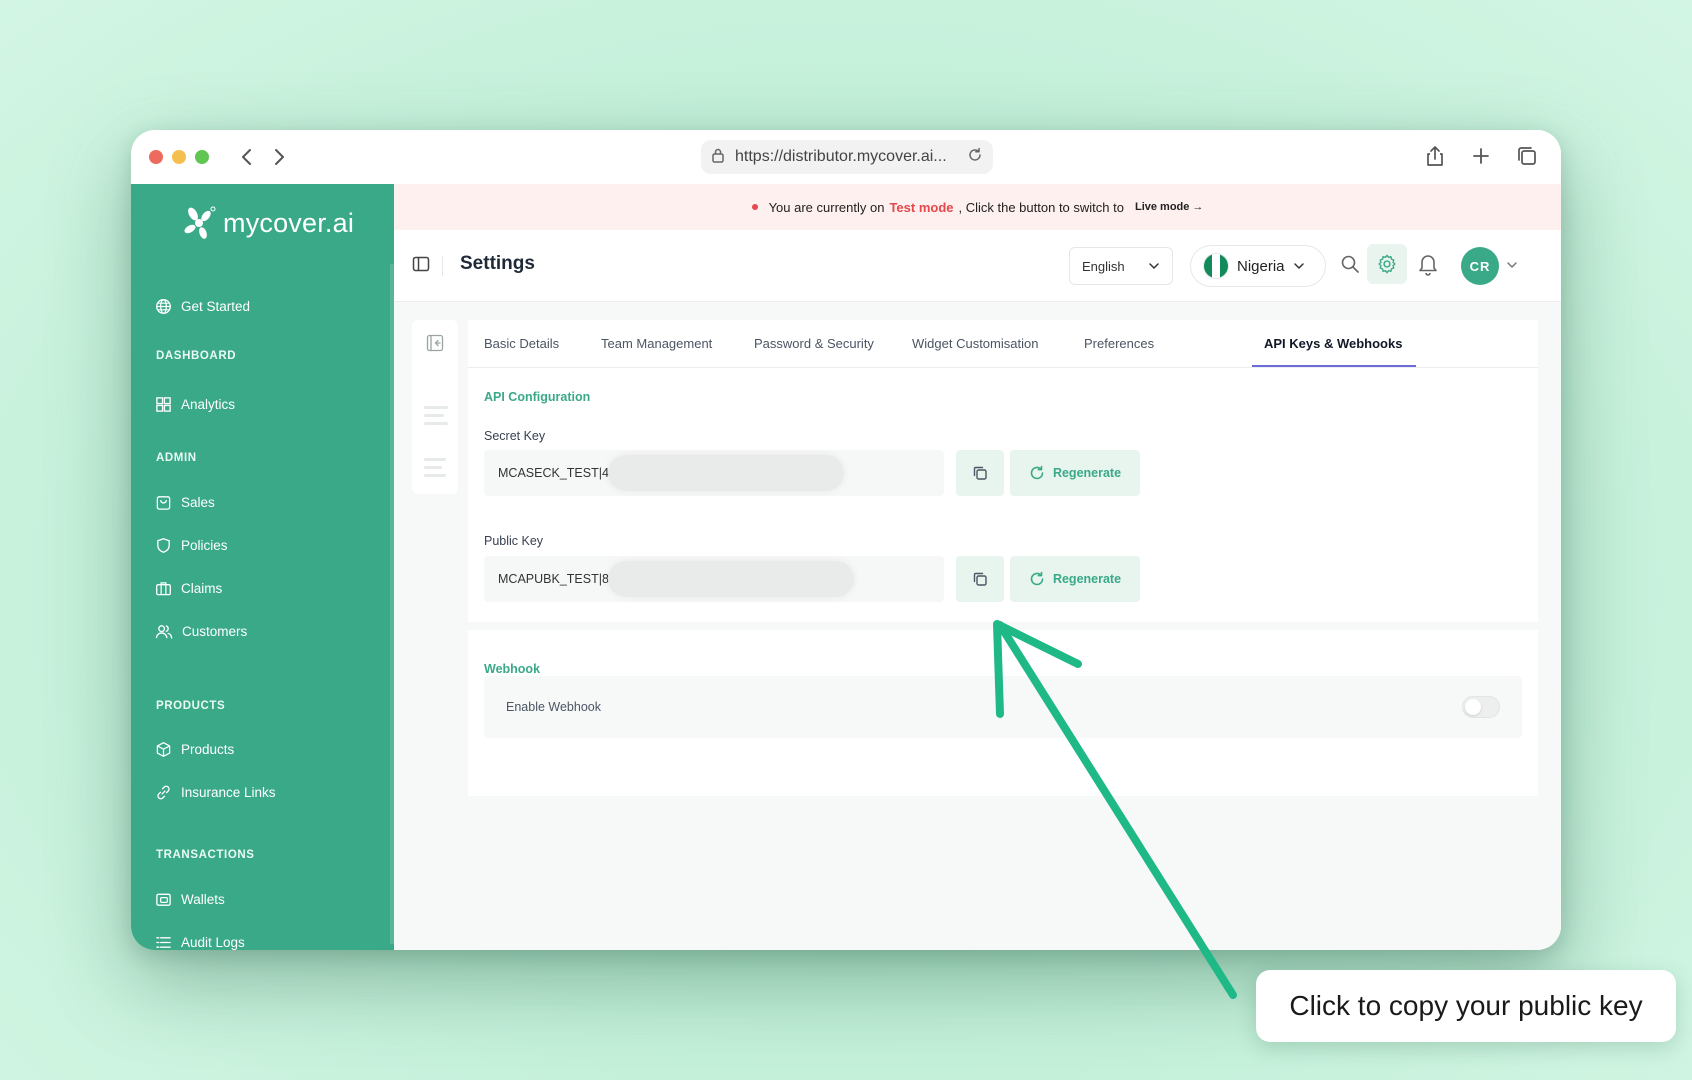 Image resolution: width=1692 pixels, height=1080 pixels. What do you see at coordinates (514, 541) in the screenshot?
I see `public-key-label: Public Key` at bounding box center [514, 541].